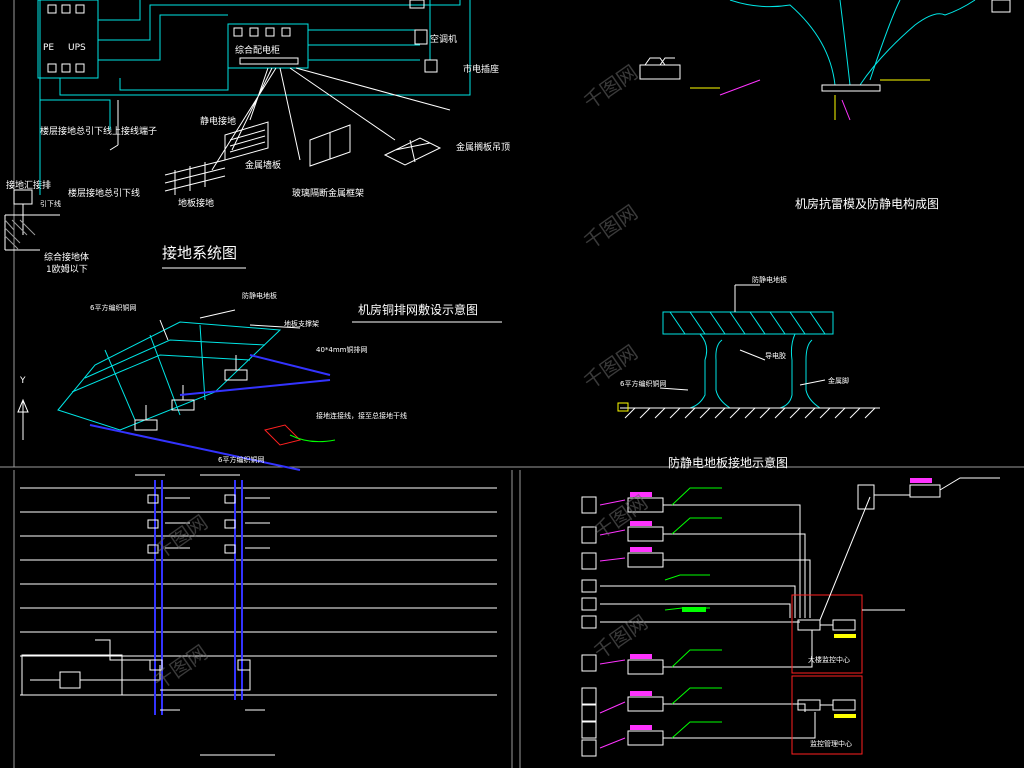  I want to click on air-conditioner-label: 空调机, so click(443, 39).